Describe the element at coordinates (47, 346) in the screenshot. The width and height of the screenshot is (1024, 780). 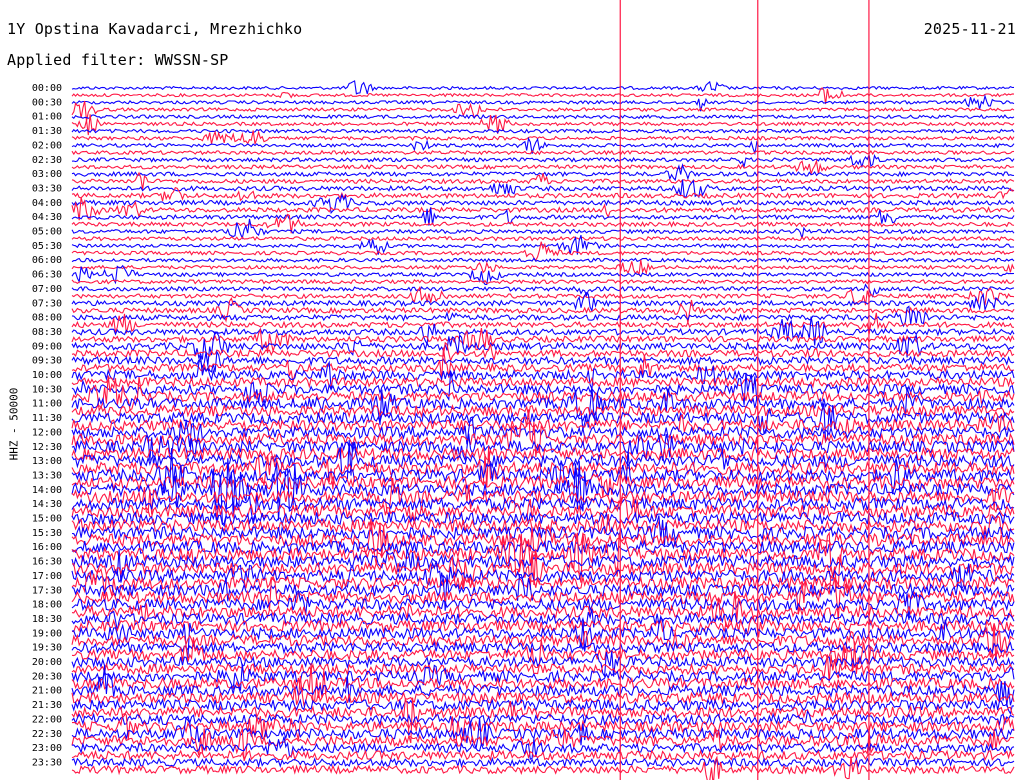
I see `time-label: 09:00` at that location.